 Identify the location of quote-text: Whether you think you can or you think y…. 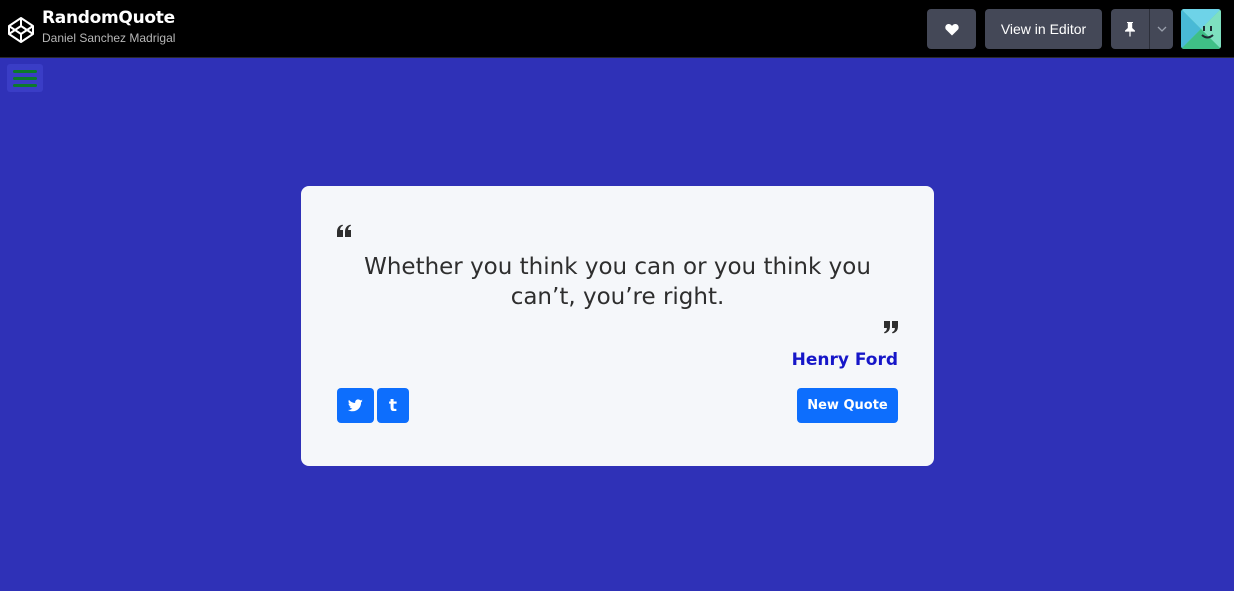
(617, 282).